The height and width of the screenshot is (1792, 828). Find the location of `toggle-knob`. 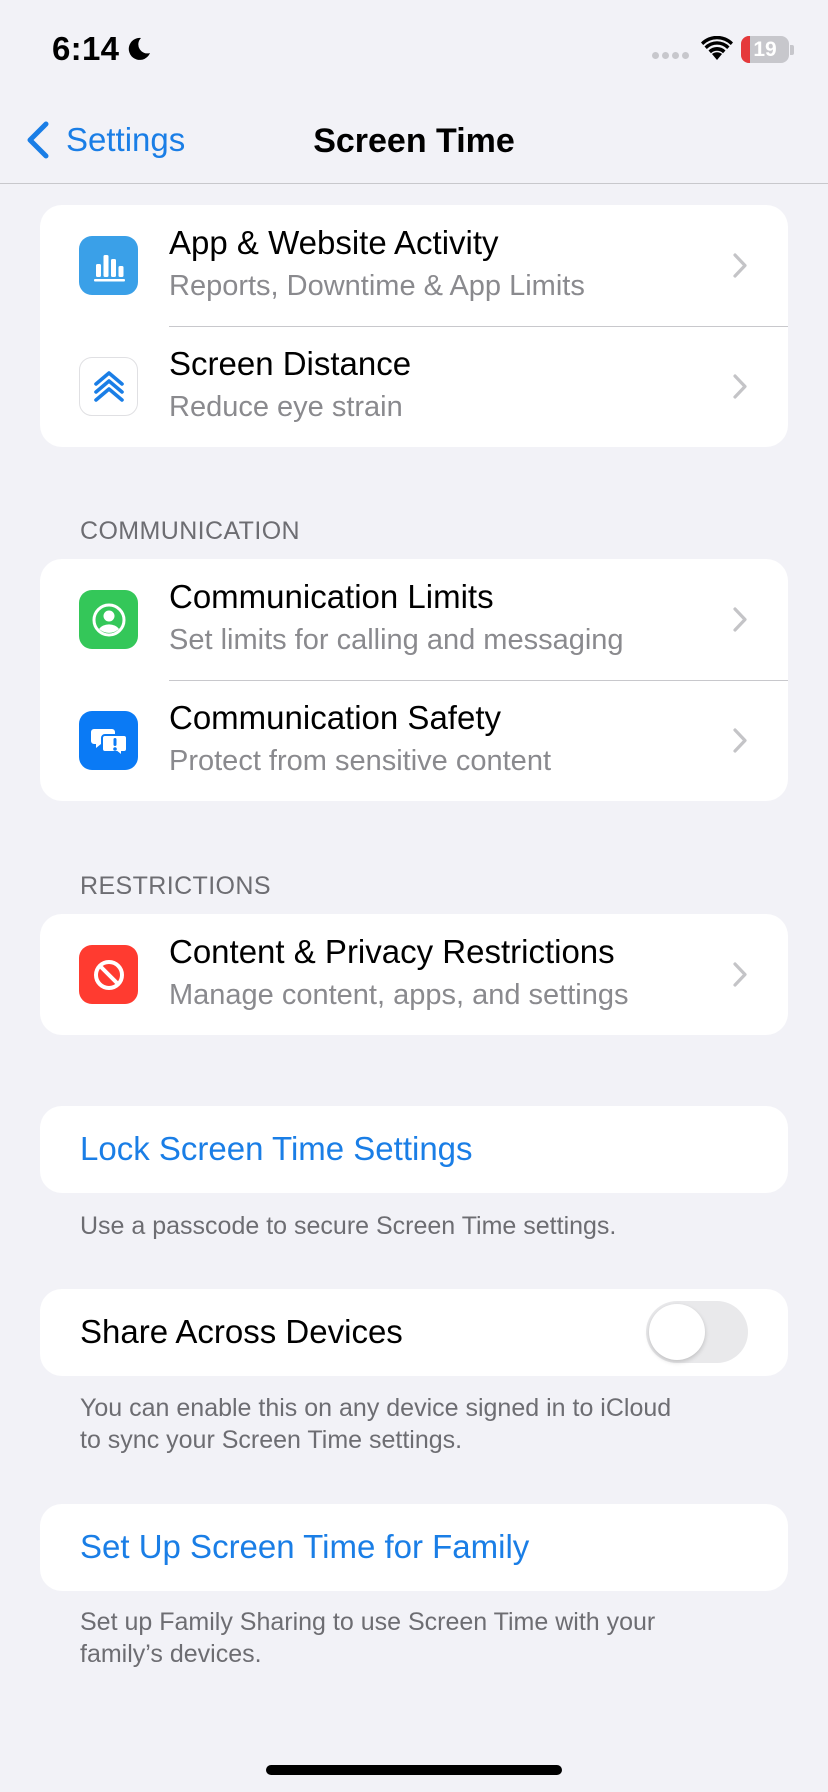

toggle-knob is located at coordinates (677, 1332).